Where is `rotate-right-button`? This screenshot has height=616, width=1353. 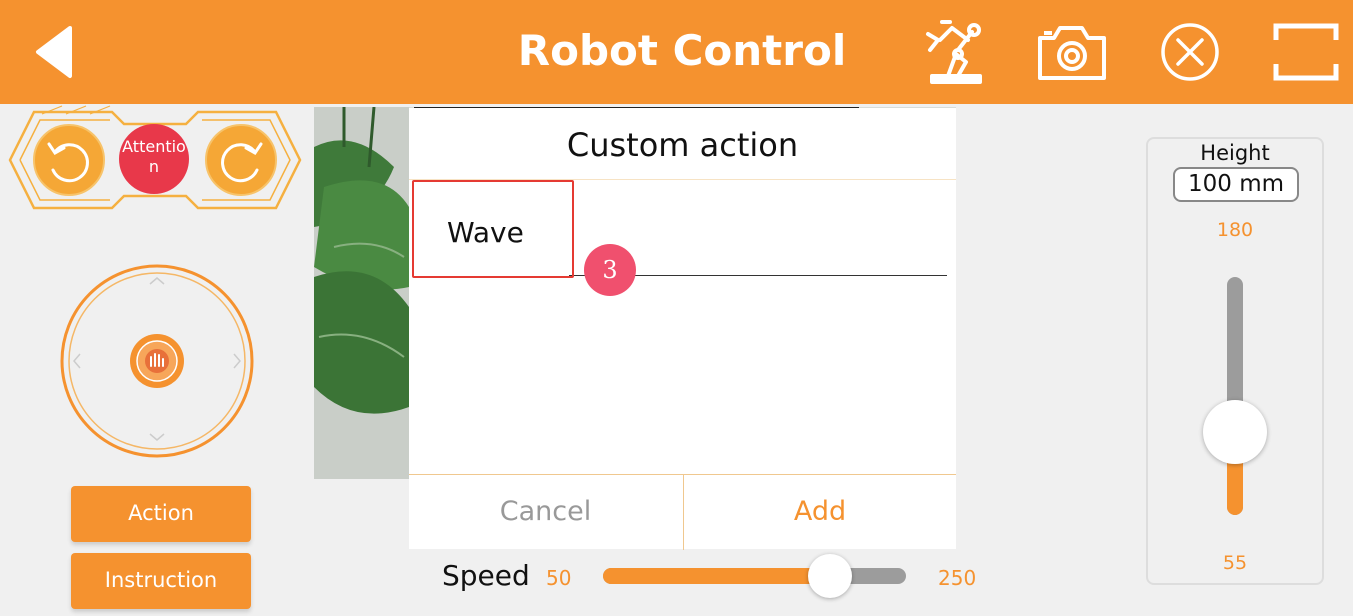
rotate-right-button is located at coordinates (241, 160).